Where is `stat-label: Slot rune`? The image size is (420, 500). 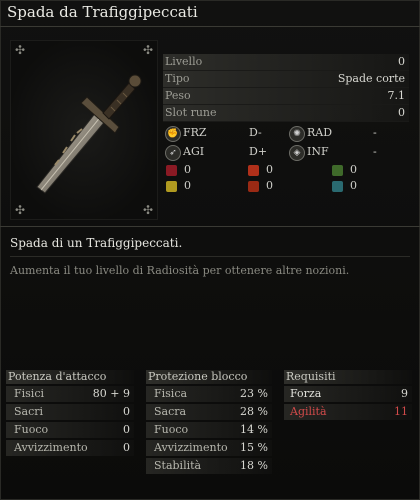 stat-label: Slot rune is located at coordinates (191, 112).